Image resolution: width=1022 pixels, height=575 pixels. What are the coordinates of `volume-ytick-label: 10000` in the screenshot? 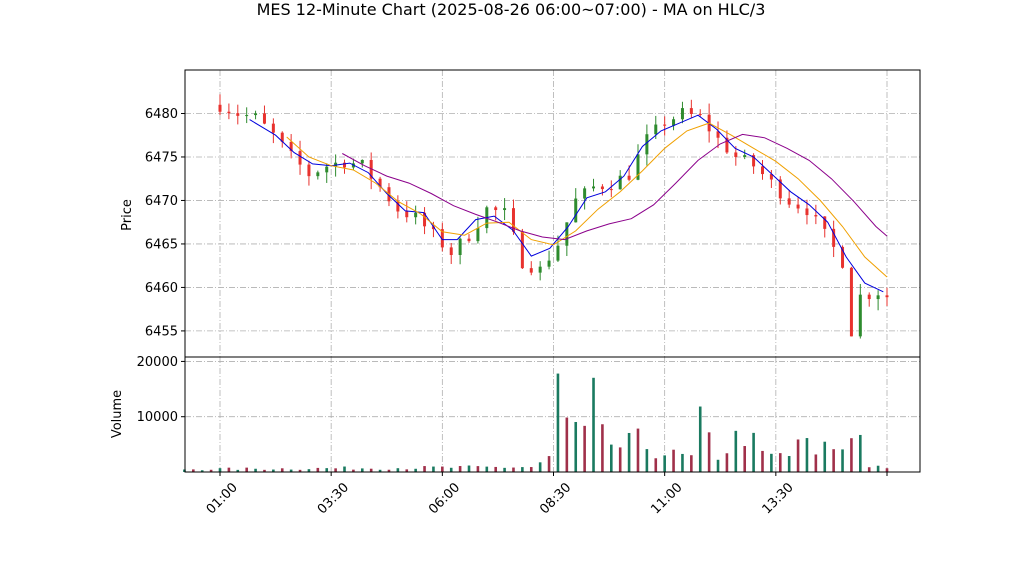 It's located at (157, 417).